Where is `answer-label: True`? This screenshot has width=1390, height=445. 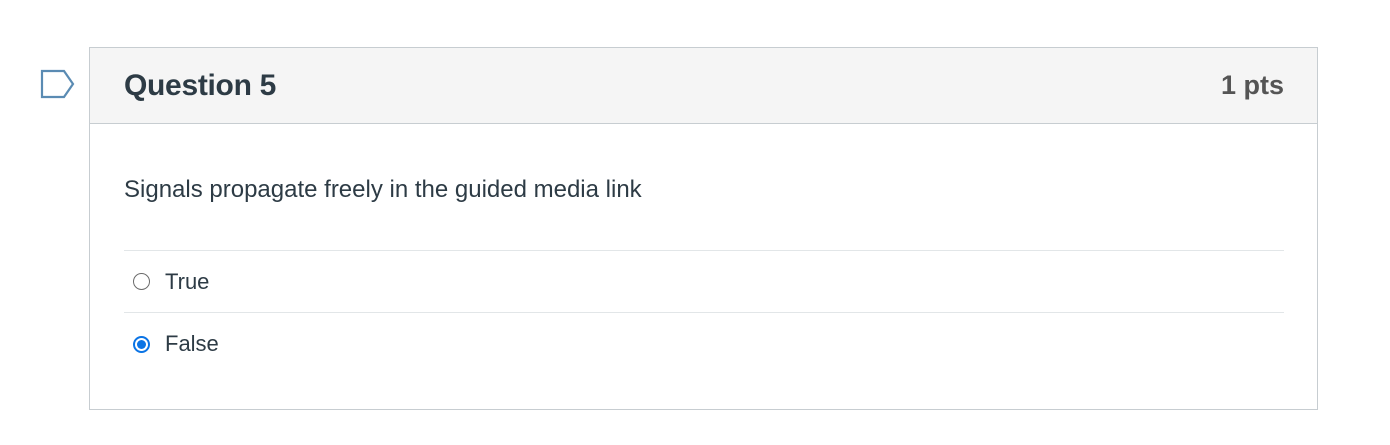 answer-label: True is located at coordinates (187, 281).